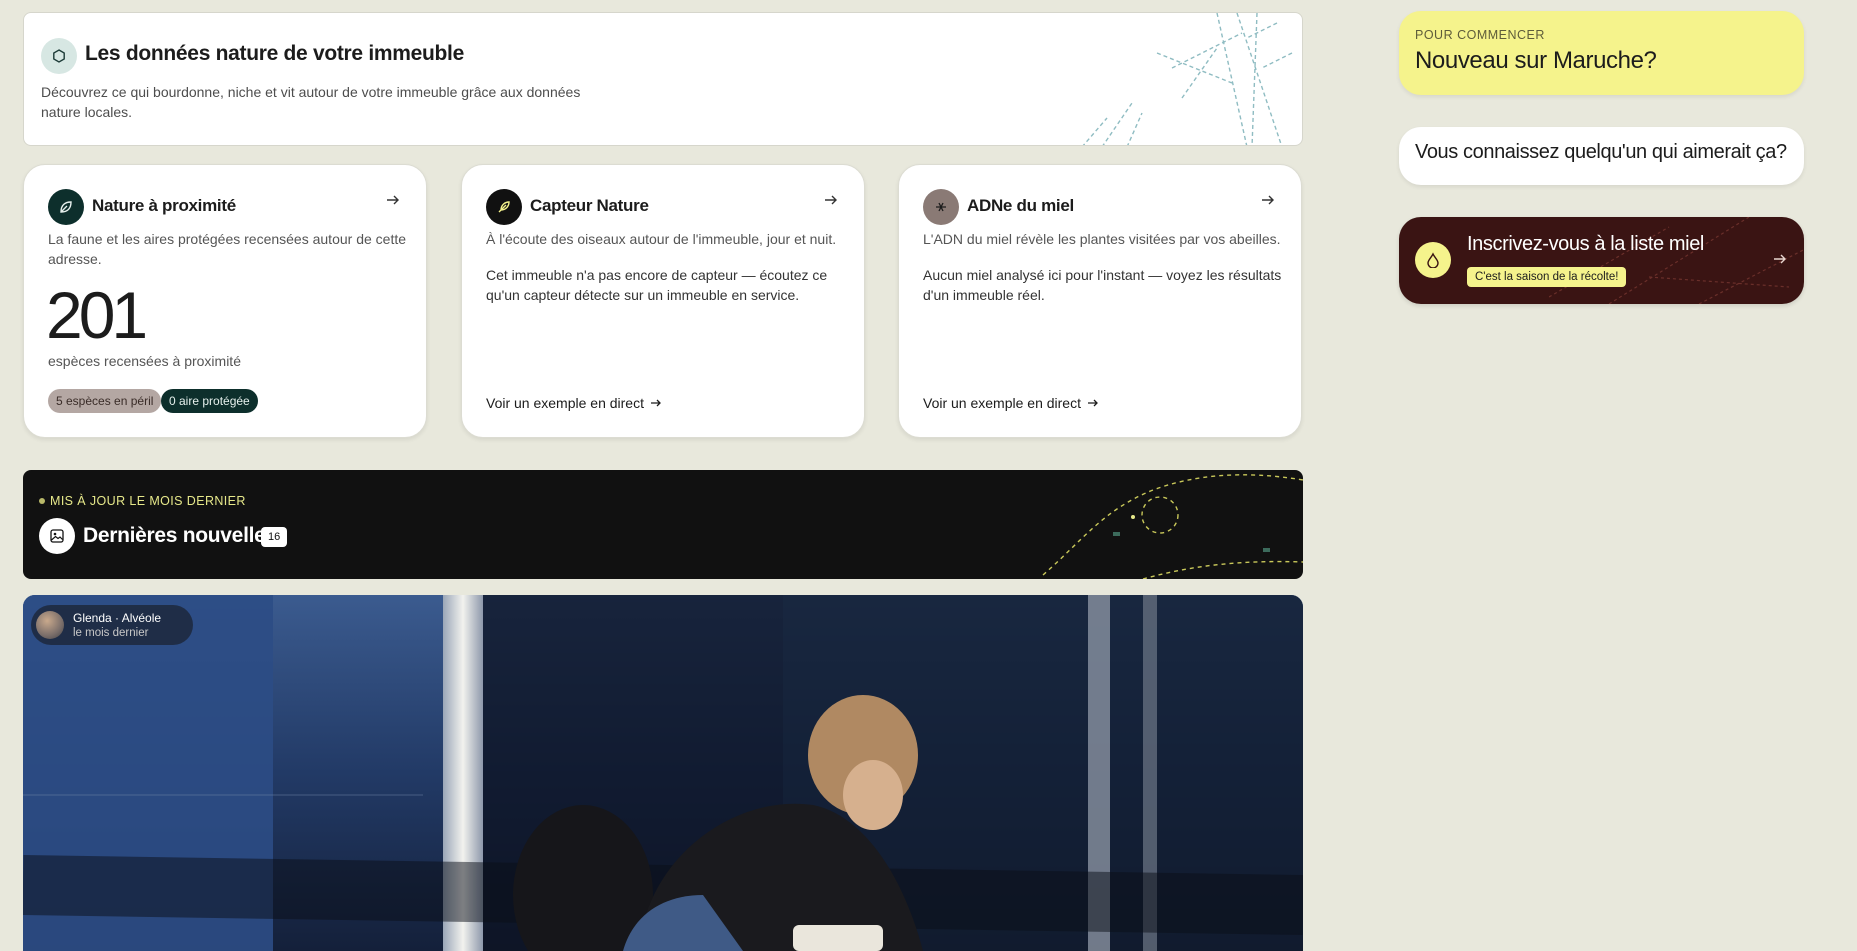 The height and width of the screenshot is (951, 1857). I want to click on getting-started-kicker: POUR COMMENCER, so click(1480, 35).